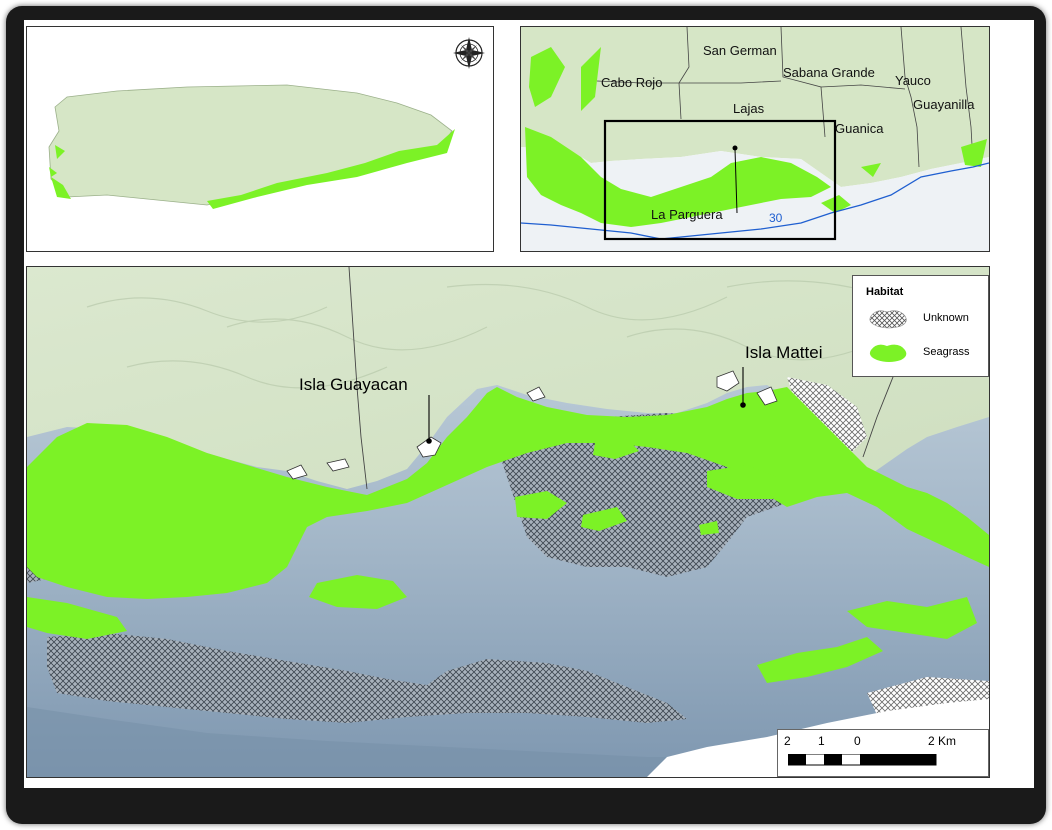 Image resolution: width=1052 pixels, height=830 pixels. What do you see at coordinates (776, 218) in the screenshot?
I see `depth-contour-label: 30` at bounding box center [776, 218].